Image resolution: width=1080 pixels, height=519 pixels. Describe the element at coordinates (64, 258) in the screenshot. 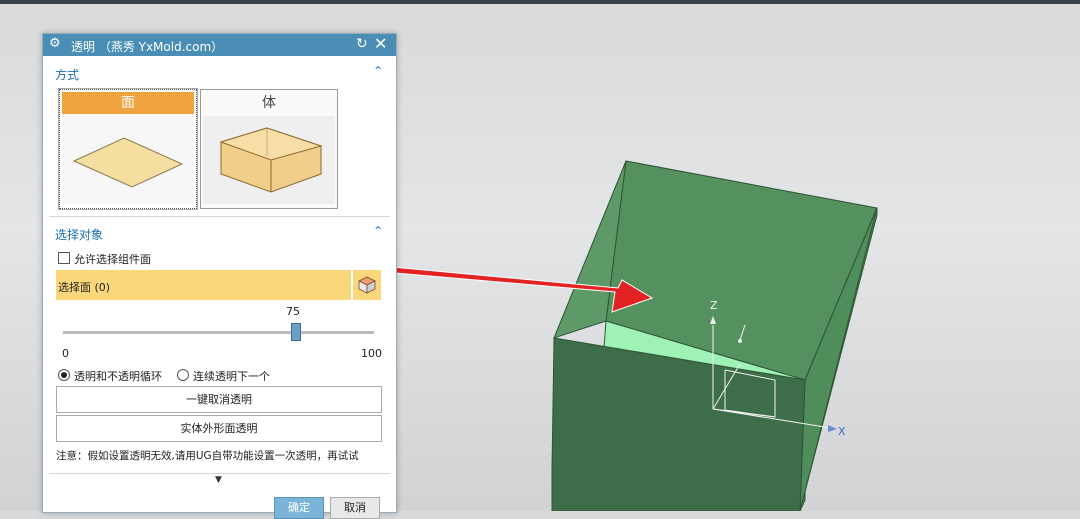

I see `allow-component-faces-checkbox` at that location.